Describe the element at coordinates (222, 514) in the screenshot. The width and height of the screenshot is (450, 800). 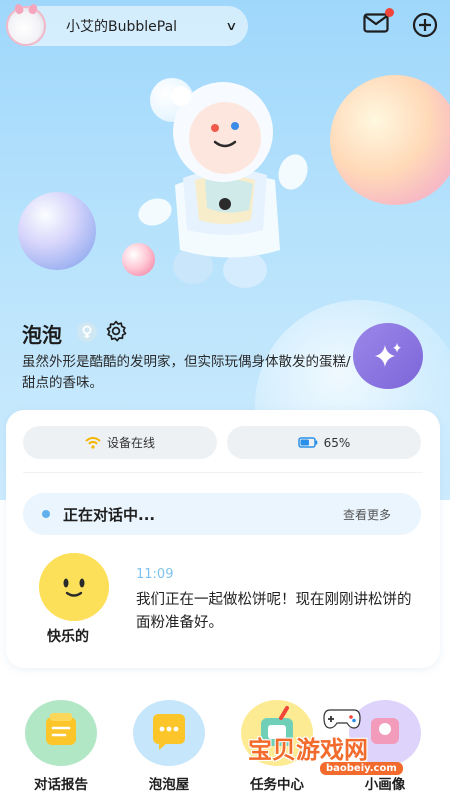
I see `conversation-status-bar: 正在对话中... 查看更多` at that location.